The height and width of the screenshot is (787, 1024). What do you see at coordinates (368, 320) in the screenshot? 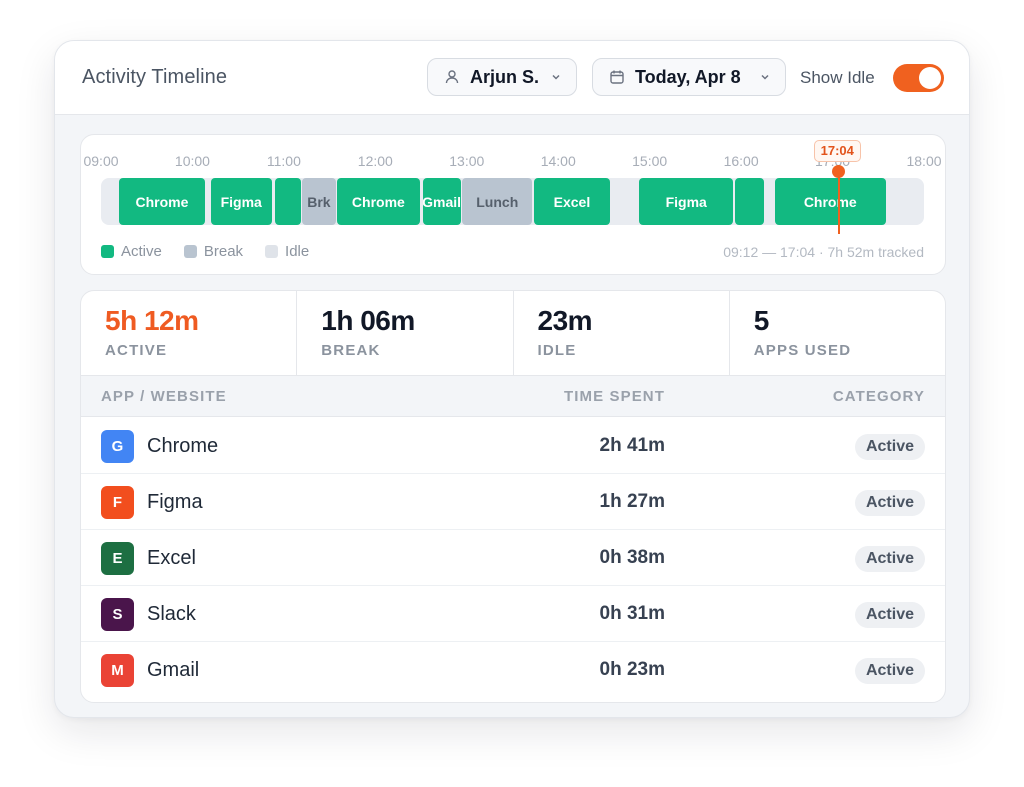
I see `stat-value: 1h 06m` at bounding box center [368, 320].